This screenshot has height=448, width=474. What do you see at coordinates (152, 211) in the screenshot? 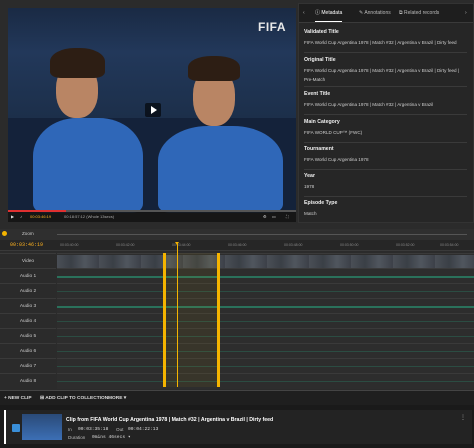
I see `video-progress-bar` at bounding box center [152, 211].